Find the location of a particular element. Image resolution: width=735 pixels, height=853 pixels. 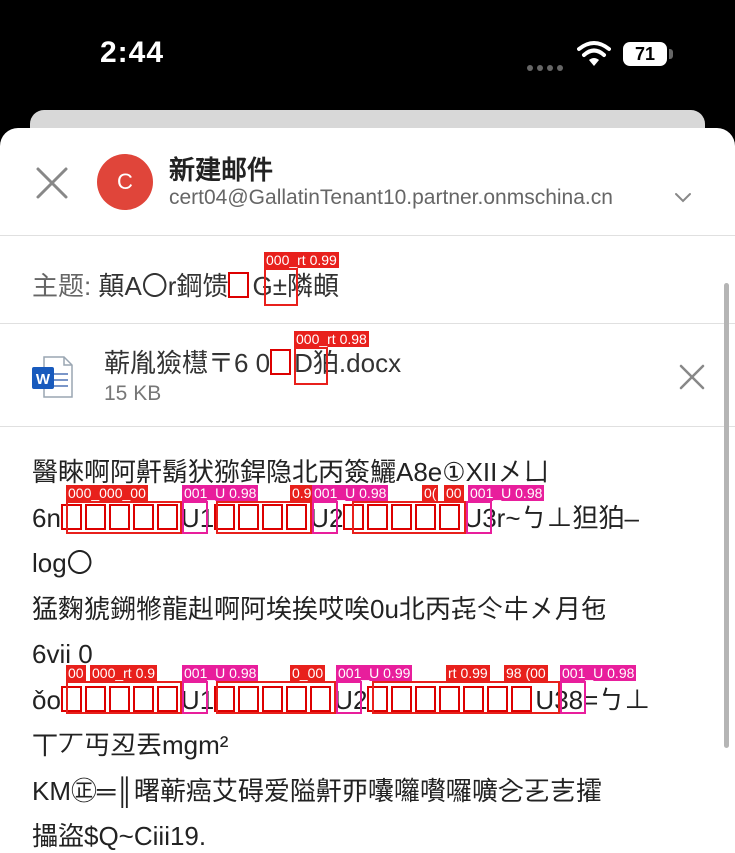

battery-nub is located at coordinates (671, 54).